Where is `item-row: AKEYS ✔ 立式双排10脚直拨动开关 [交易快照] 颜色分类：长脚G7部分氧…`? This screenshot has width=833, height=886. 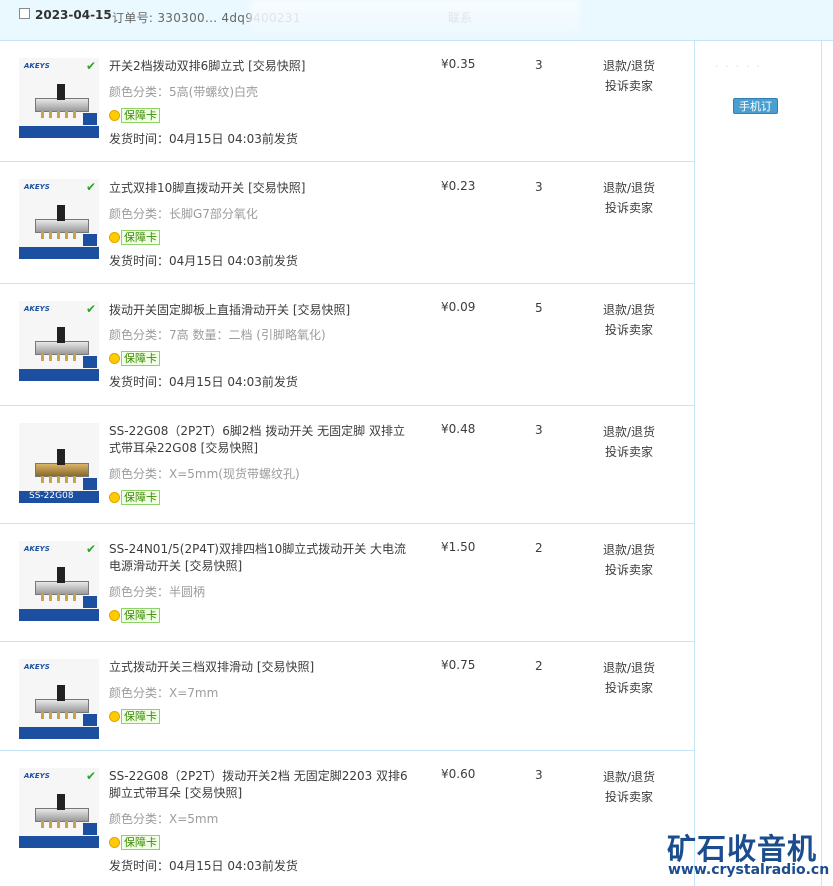
item-row: AKEYS ✔ 立式双排10脚直拨动开关 [交易快照] 颜色分类：长脚G7部分氧… is located at coordinates (347, 223).